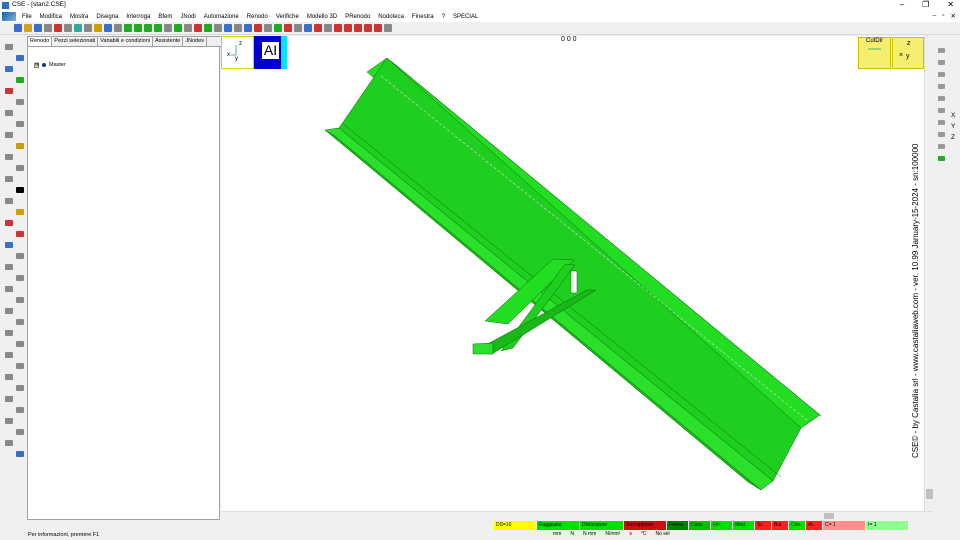 The width and height of the screenshot is (960, 540). Describe the element at coordinates (9, 16) in the screenshot. I see `mdi-document-icon` at that location.